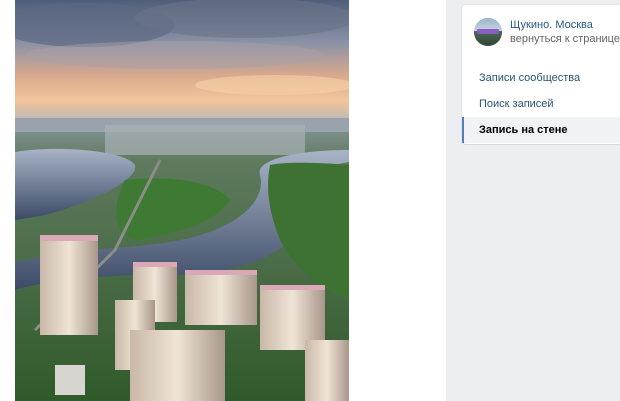 The height and width of the screenshot is (401, 620). I want to click on menu-item-community-posts: Записи сообщества, so click(541, 78).